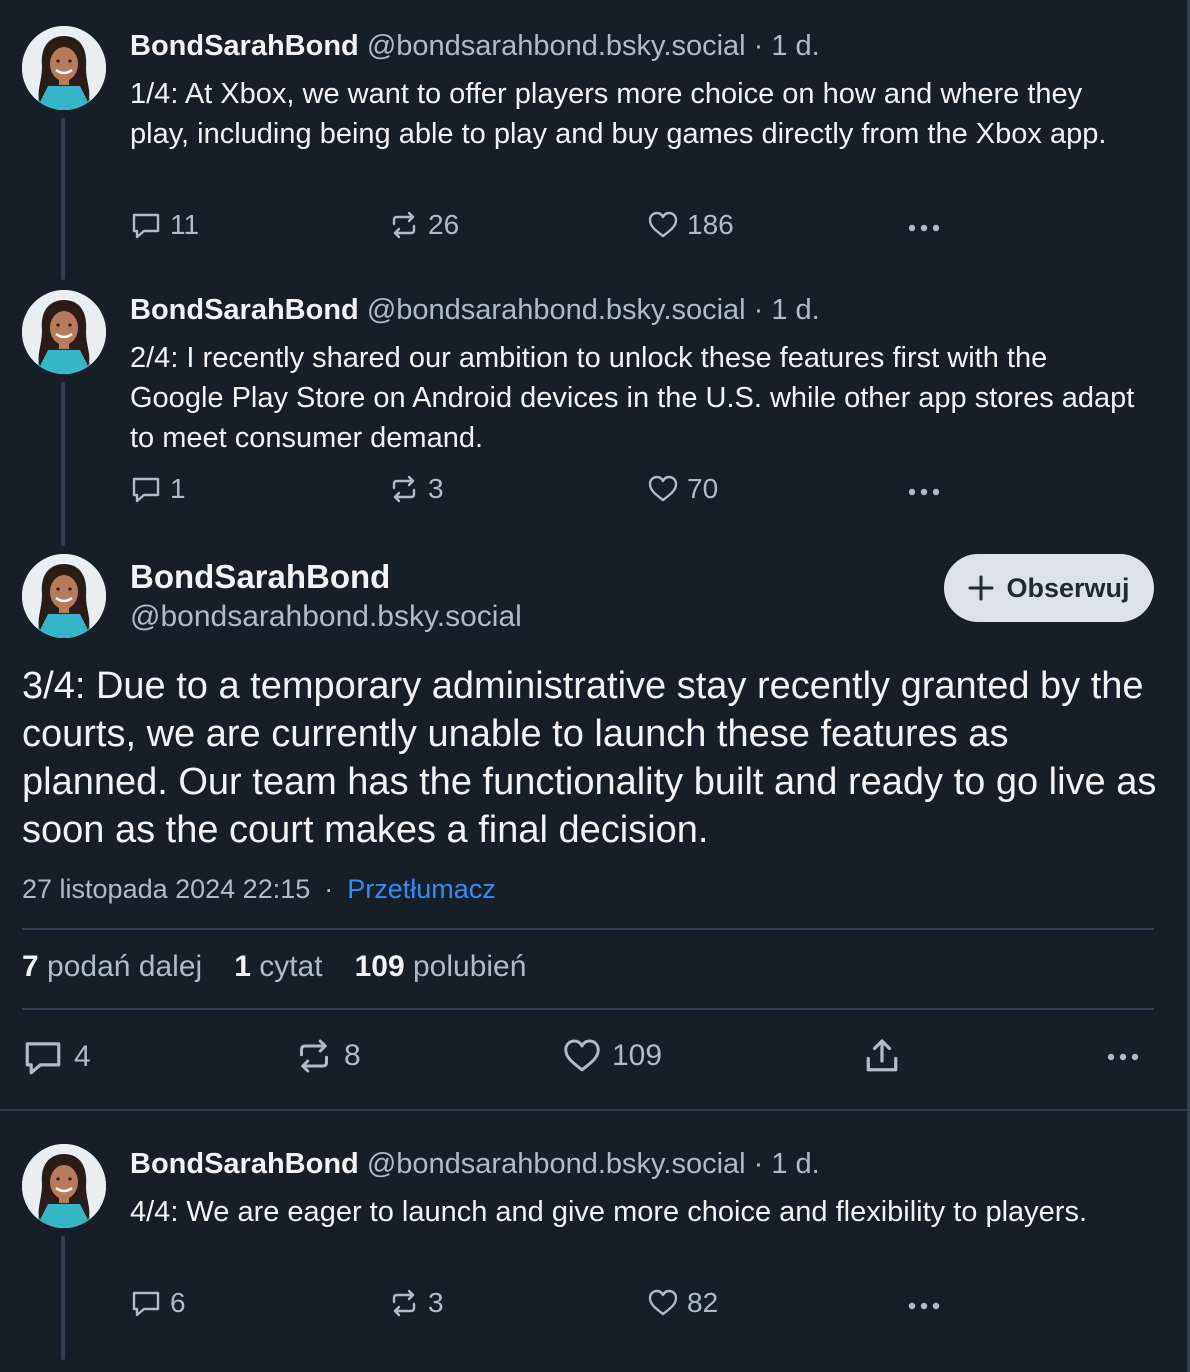 The image size is (1190, 1372). What do you see at coordinates (1068, 587) in the screenshot?
I see `follow-label: Obserwuj` at bounding box center [1068, 587].